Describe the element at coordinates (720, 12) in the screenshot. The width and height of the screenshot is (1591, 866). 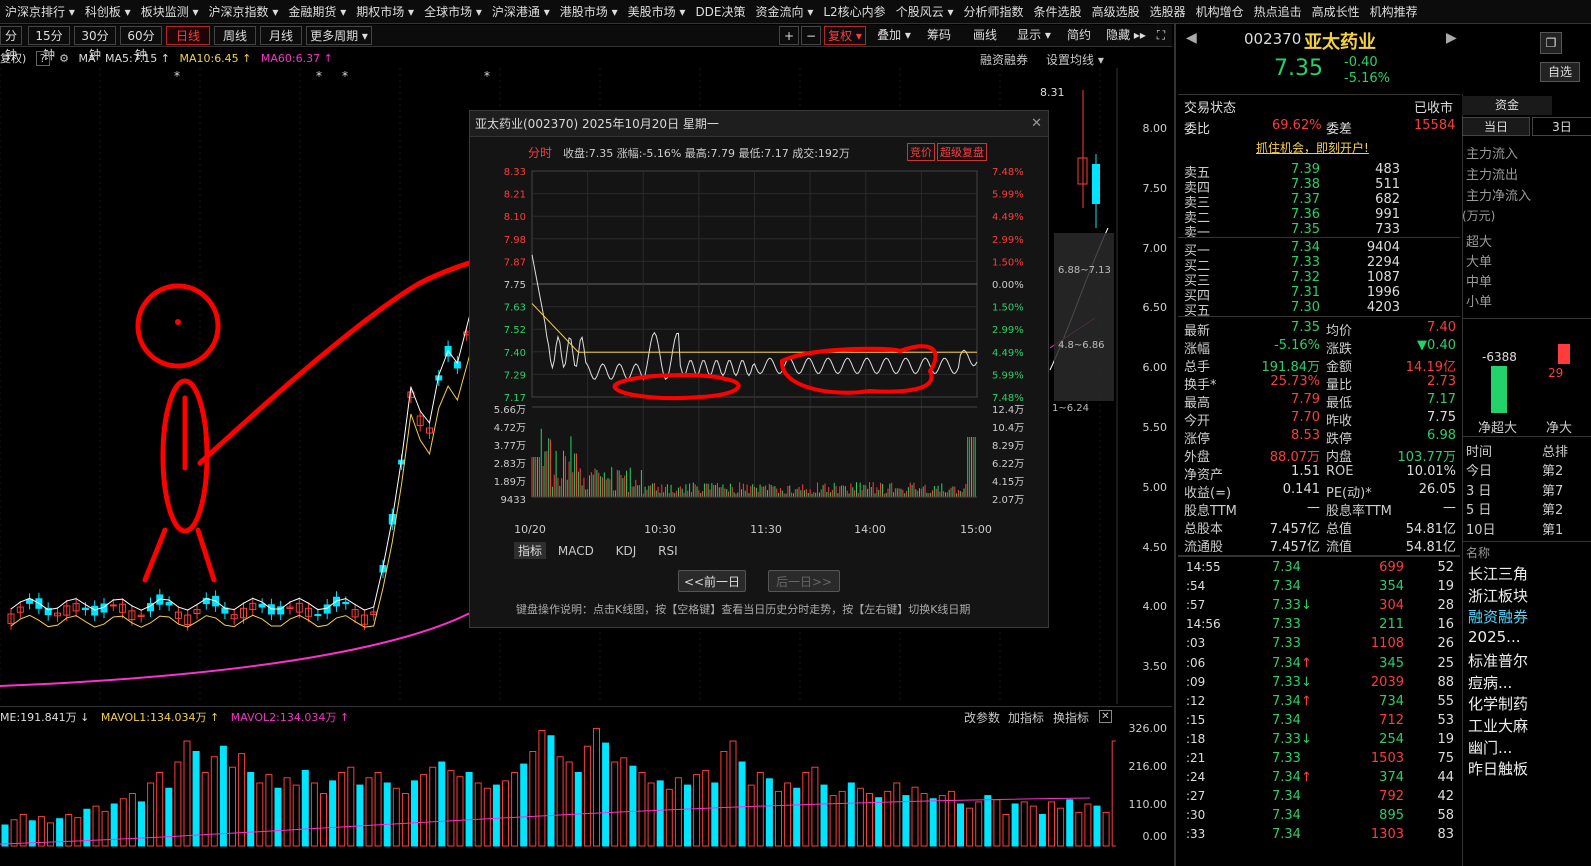
I see `menu-item-10: DDE决策` at that location.